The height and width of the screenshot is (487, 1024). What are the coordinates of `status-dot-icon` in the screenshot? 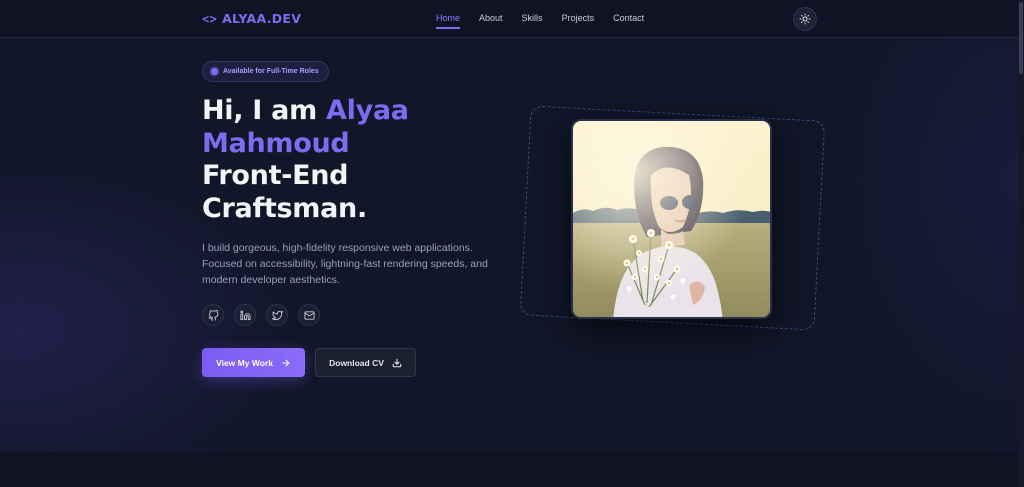 It's located at (214, 71).